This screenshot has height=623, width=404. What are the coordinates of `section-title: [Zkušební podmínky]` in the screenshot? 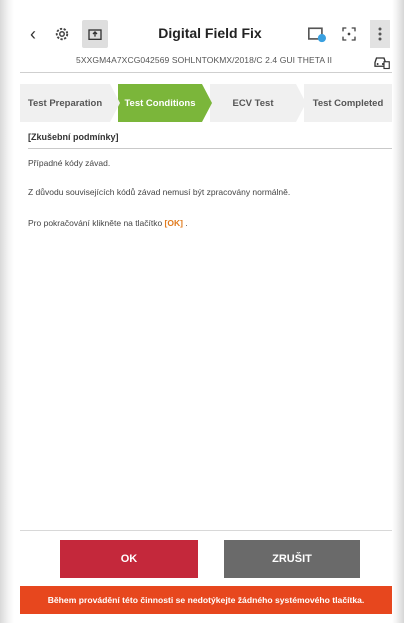 It's located at (73, 137).